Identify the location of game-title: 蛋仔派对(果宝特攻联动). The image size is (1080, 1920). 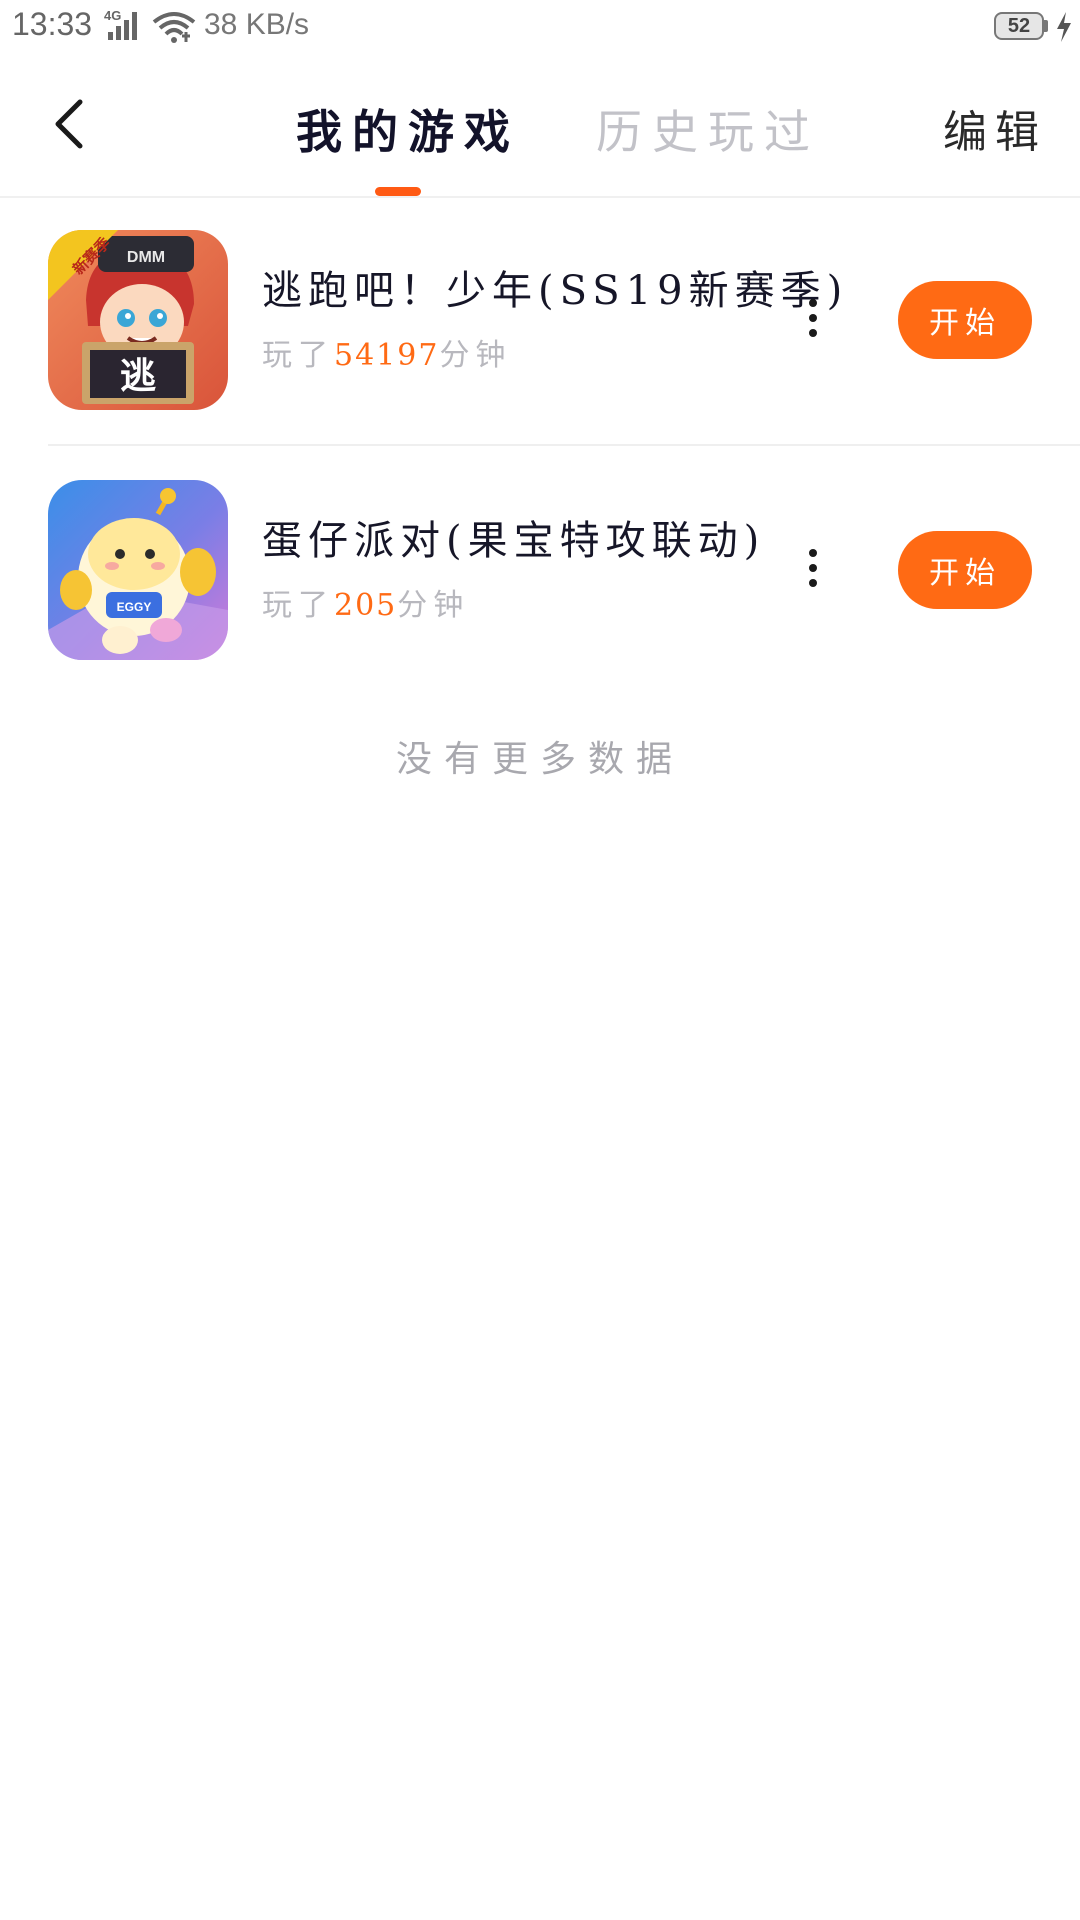
(513, 537).